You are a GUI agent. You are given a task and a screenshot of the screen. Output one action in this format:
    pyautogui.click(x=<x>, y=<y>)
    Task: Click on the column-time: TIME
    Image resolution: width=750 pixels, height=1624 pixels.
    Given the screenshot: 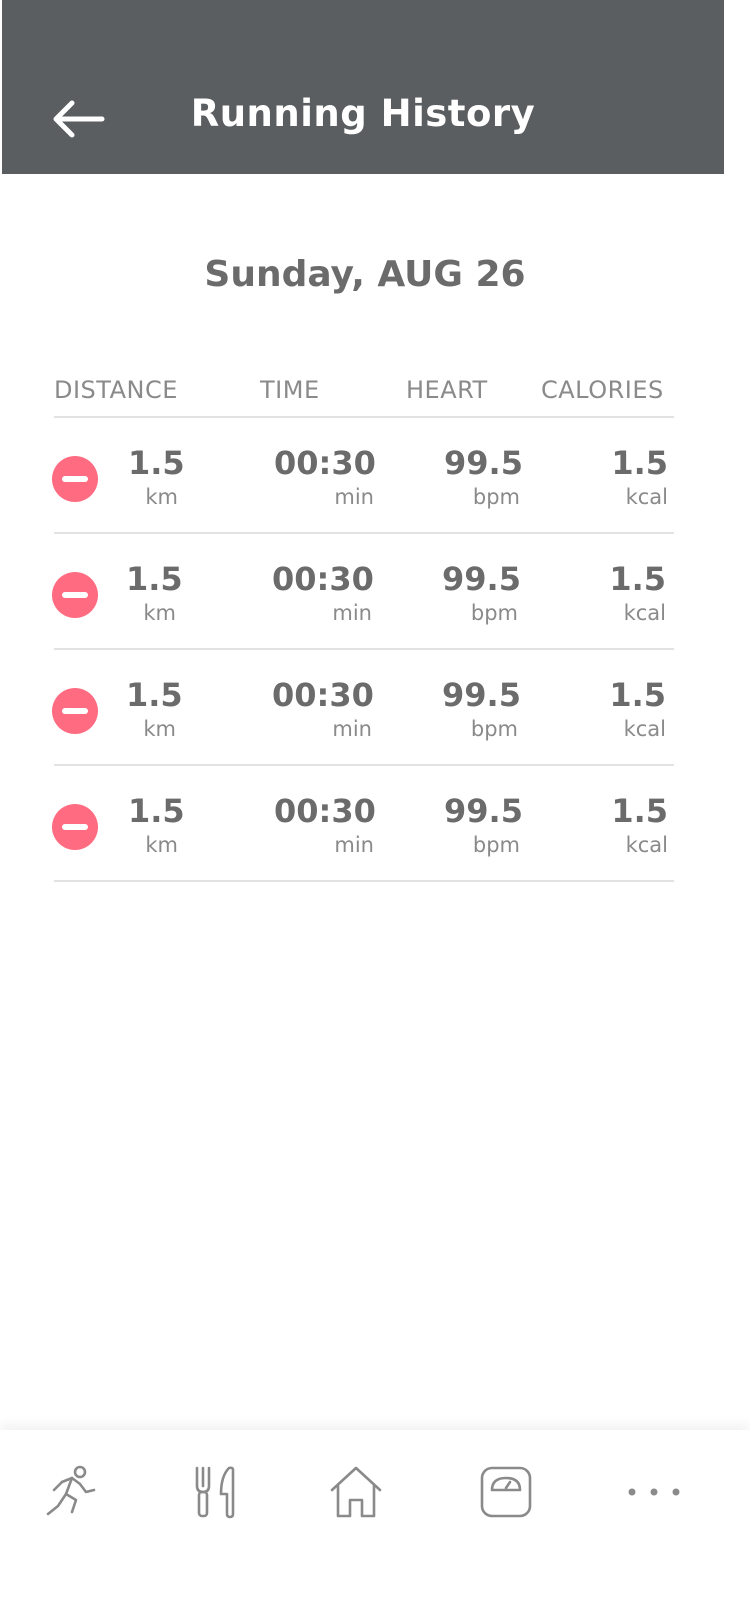 What is the action you would take?
    pyautogui.click(x=290, y=390)
    